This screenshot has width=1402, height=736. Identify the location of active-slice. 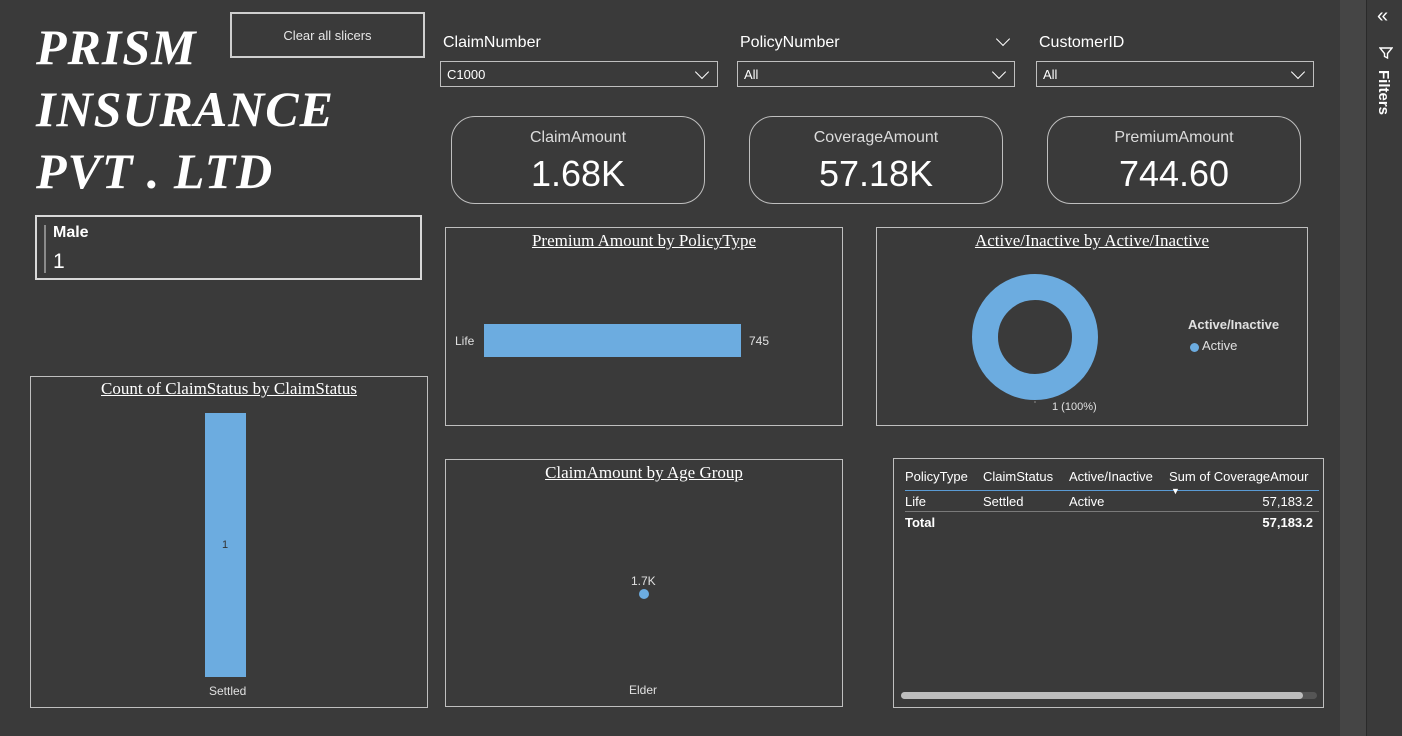
(1035, 337).